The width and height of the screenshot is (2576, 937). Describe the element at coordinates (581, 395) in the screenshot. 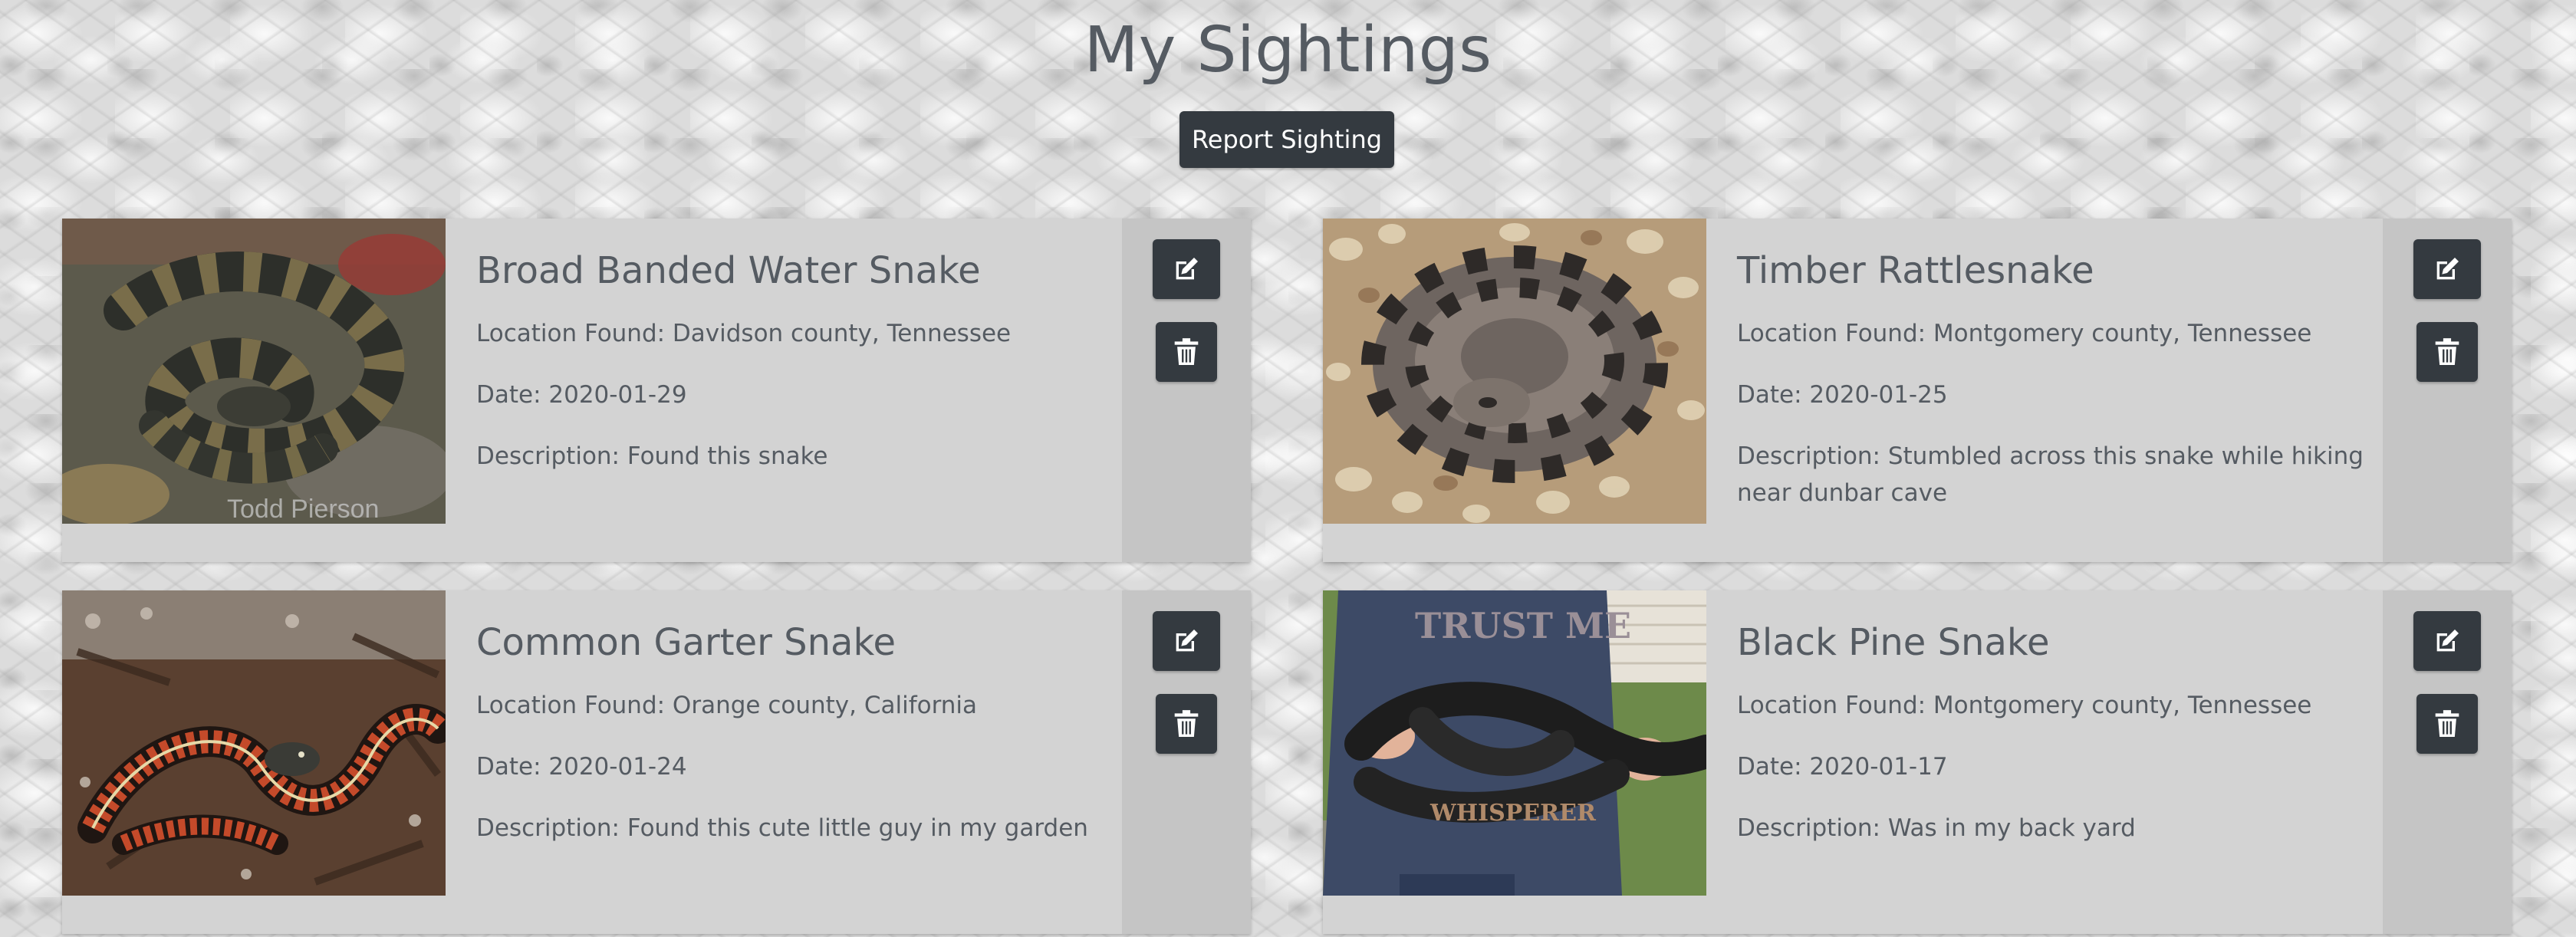

I see `sighting-date: Date: 2020-01-29` at that location.